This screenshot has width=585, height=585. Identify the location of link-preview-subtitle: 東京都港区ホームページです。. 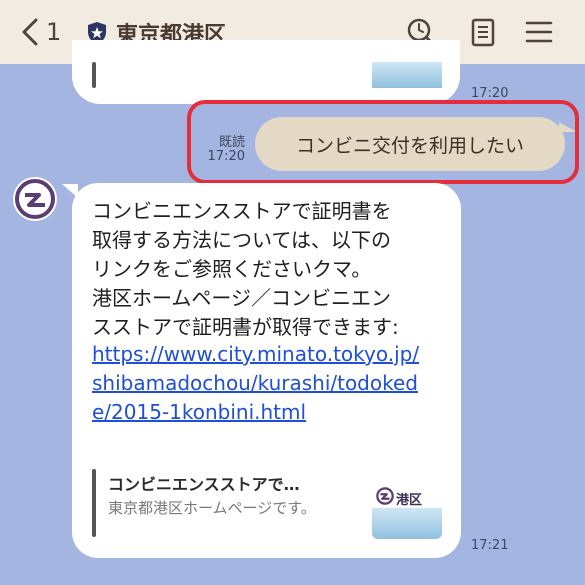
(212, 508).